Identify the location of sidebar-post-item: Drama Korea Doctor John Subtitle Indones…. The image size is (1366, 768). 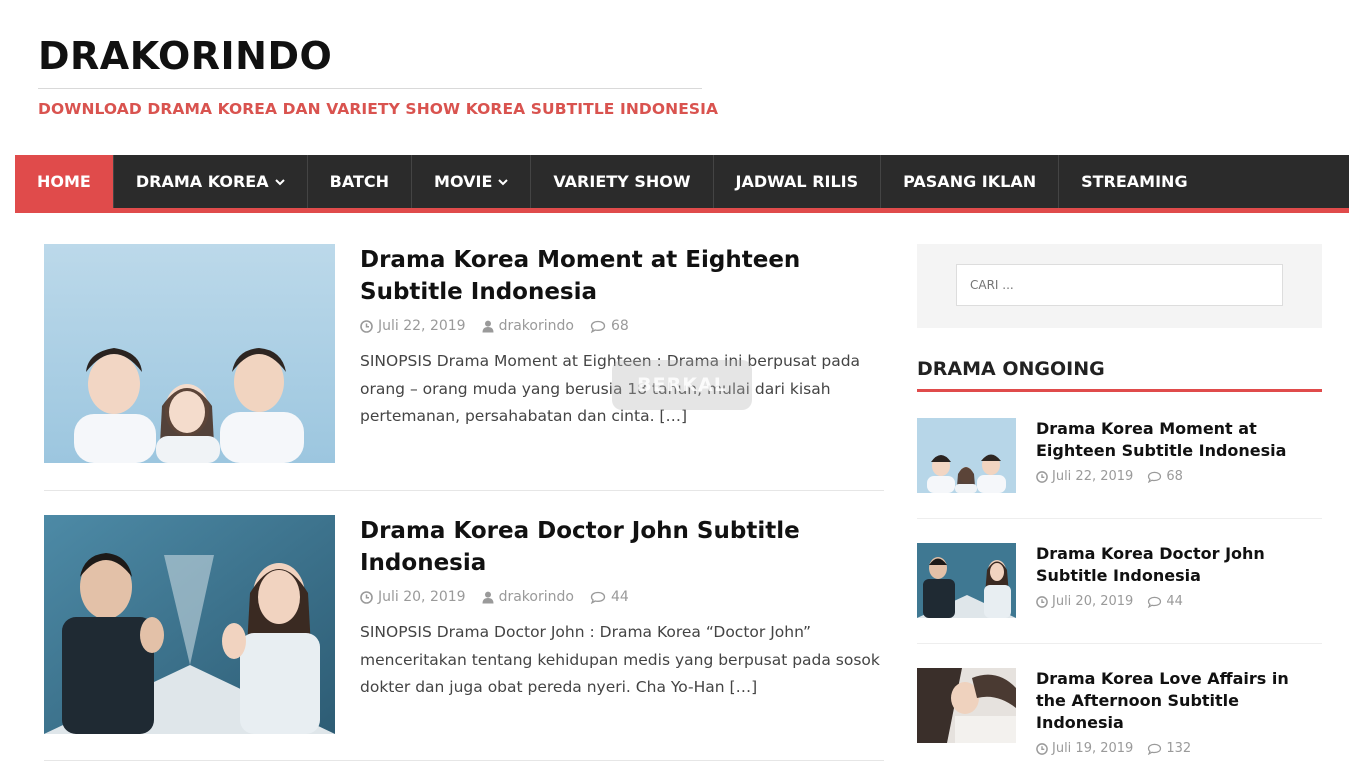
(1119, 581).